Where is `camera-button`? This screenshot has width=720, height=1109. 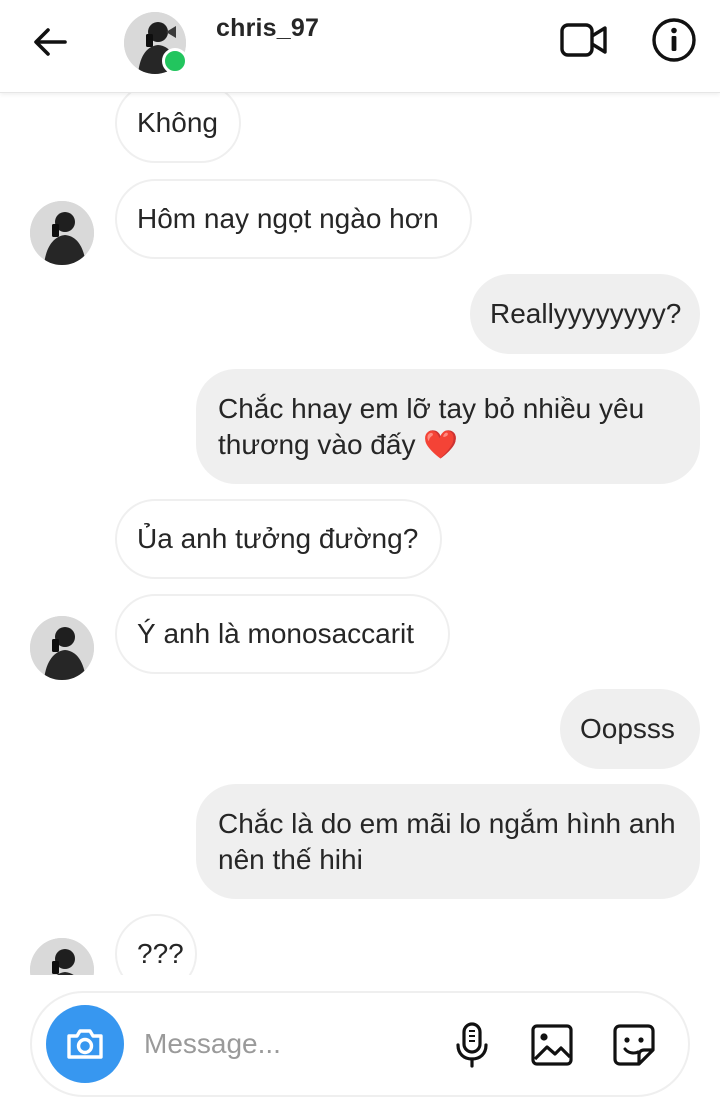
camera-button is located at coordinates (85, 1044).